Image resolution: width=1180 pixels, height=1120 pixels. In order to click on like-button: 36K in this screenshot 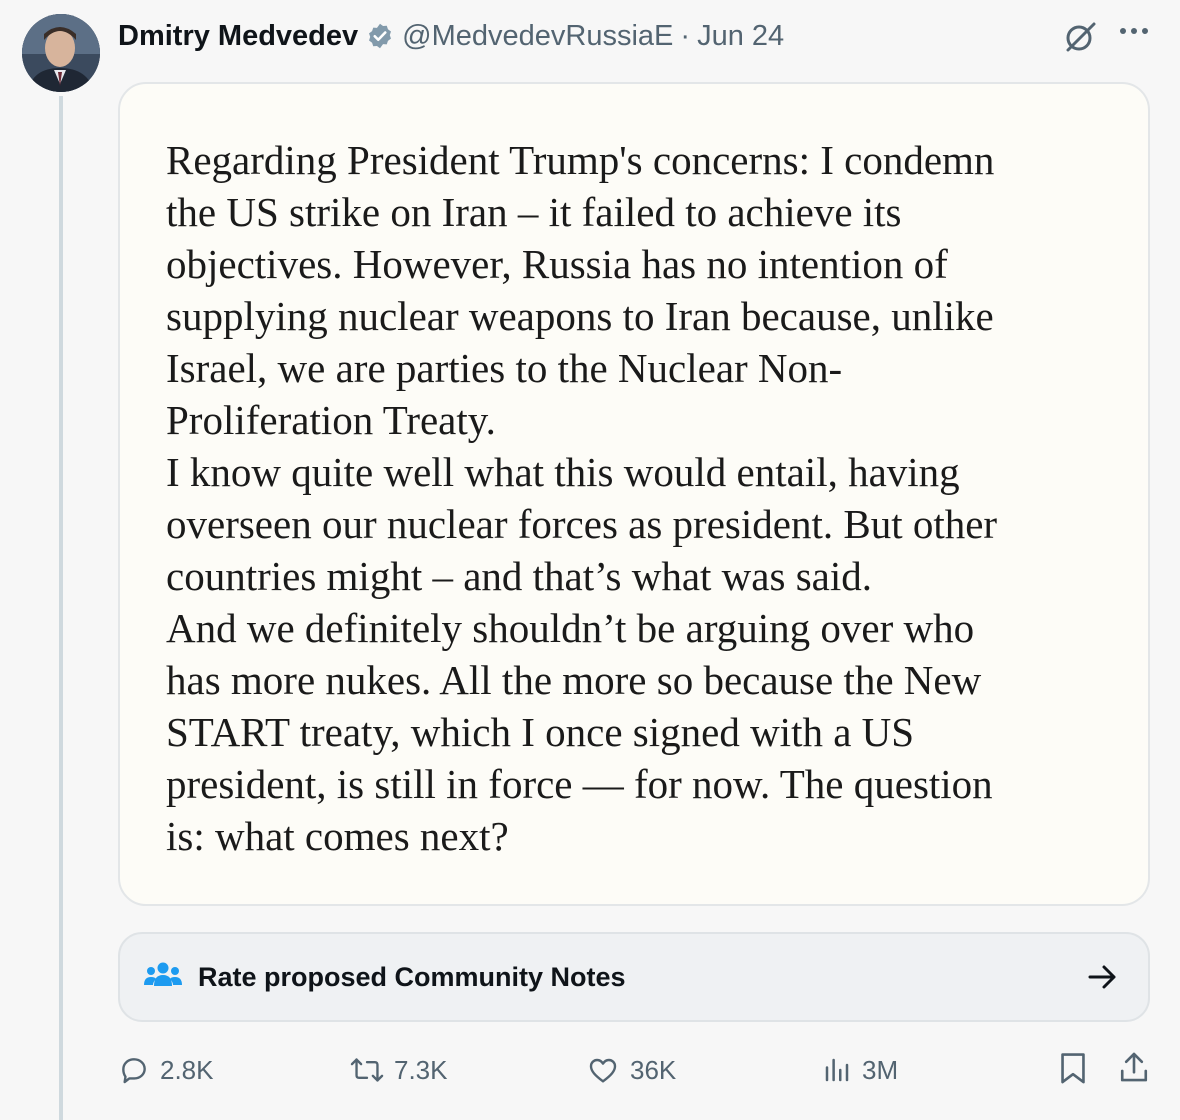, I will do `click(631, 1070)`.